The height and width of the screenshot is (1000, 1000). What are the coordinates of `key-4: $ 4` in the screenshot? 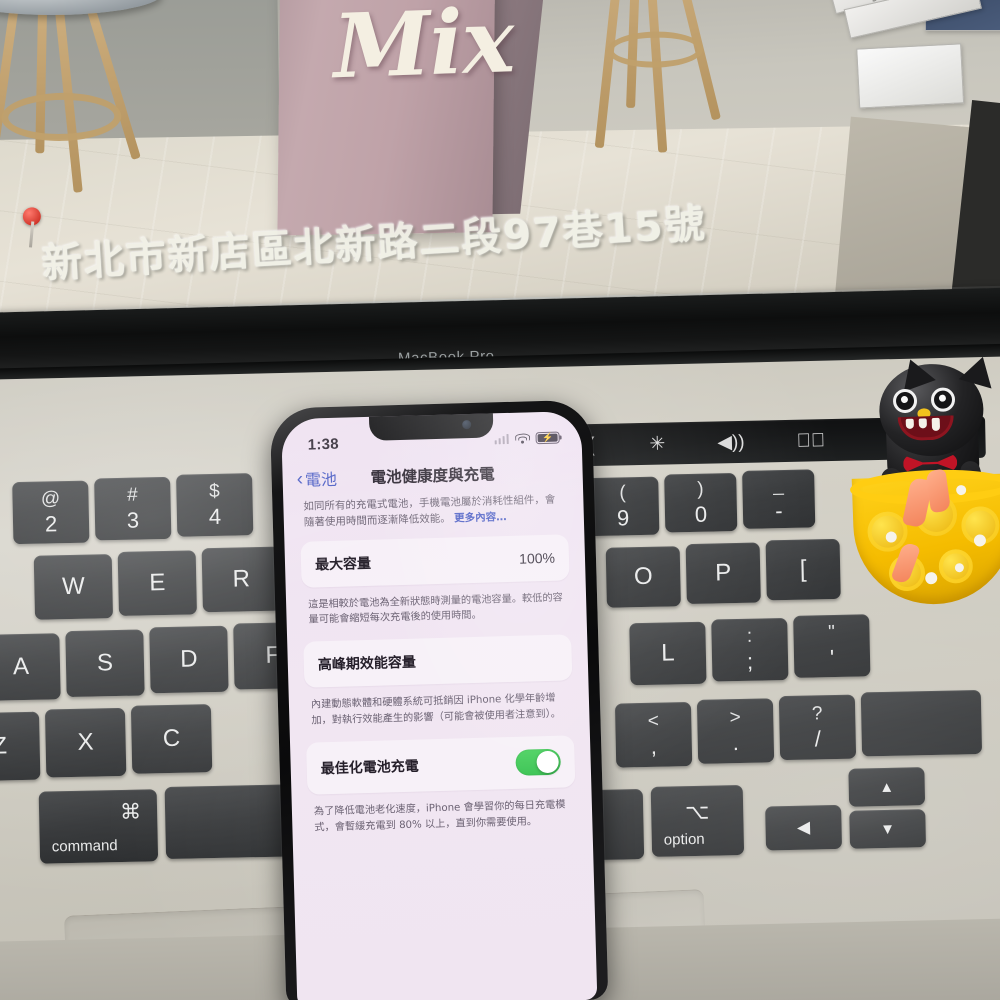 It's located at (215, 505).